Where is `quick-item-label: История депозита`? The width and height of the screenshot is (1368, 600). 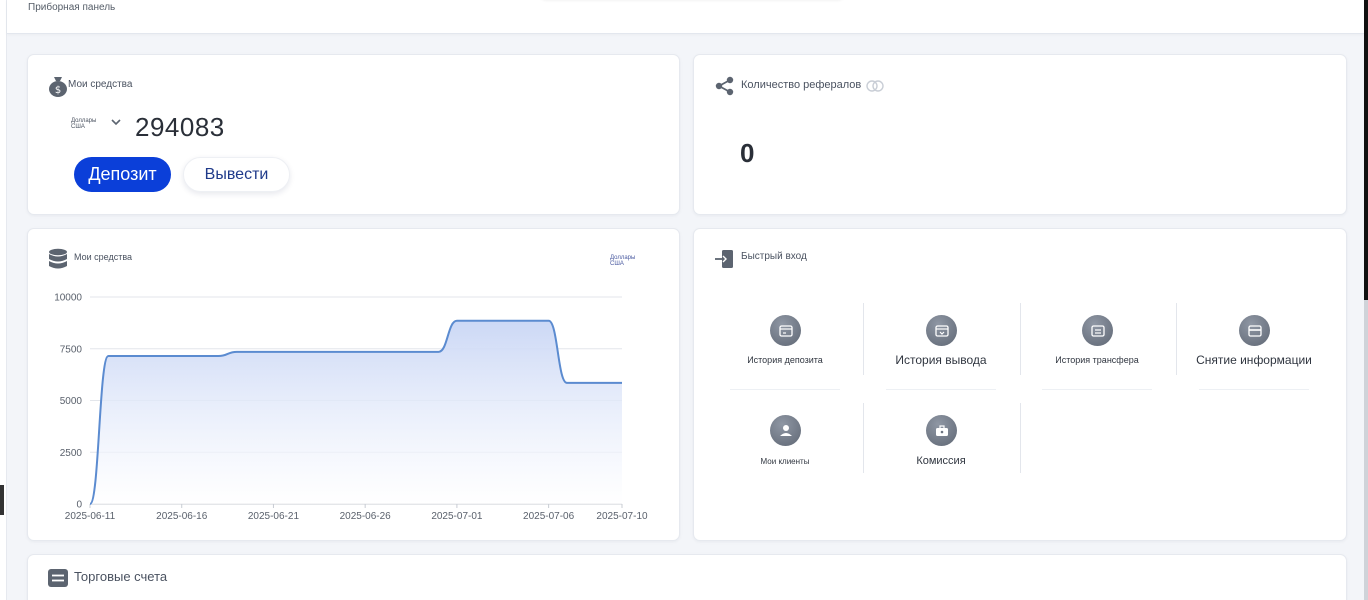
quick-item-label: История депозита is located at coordinates (785, 360).